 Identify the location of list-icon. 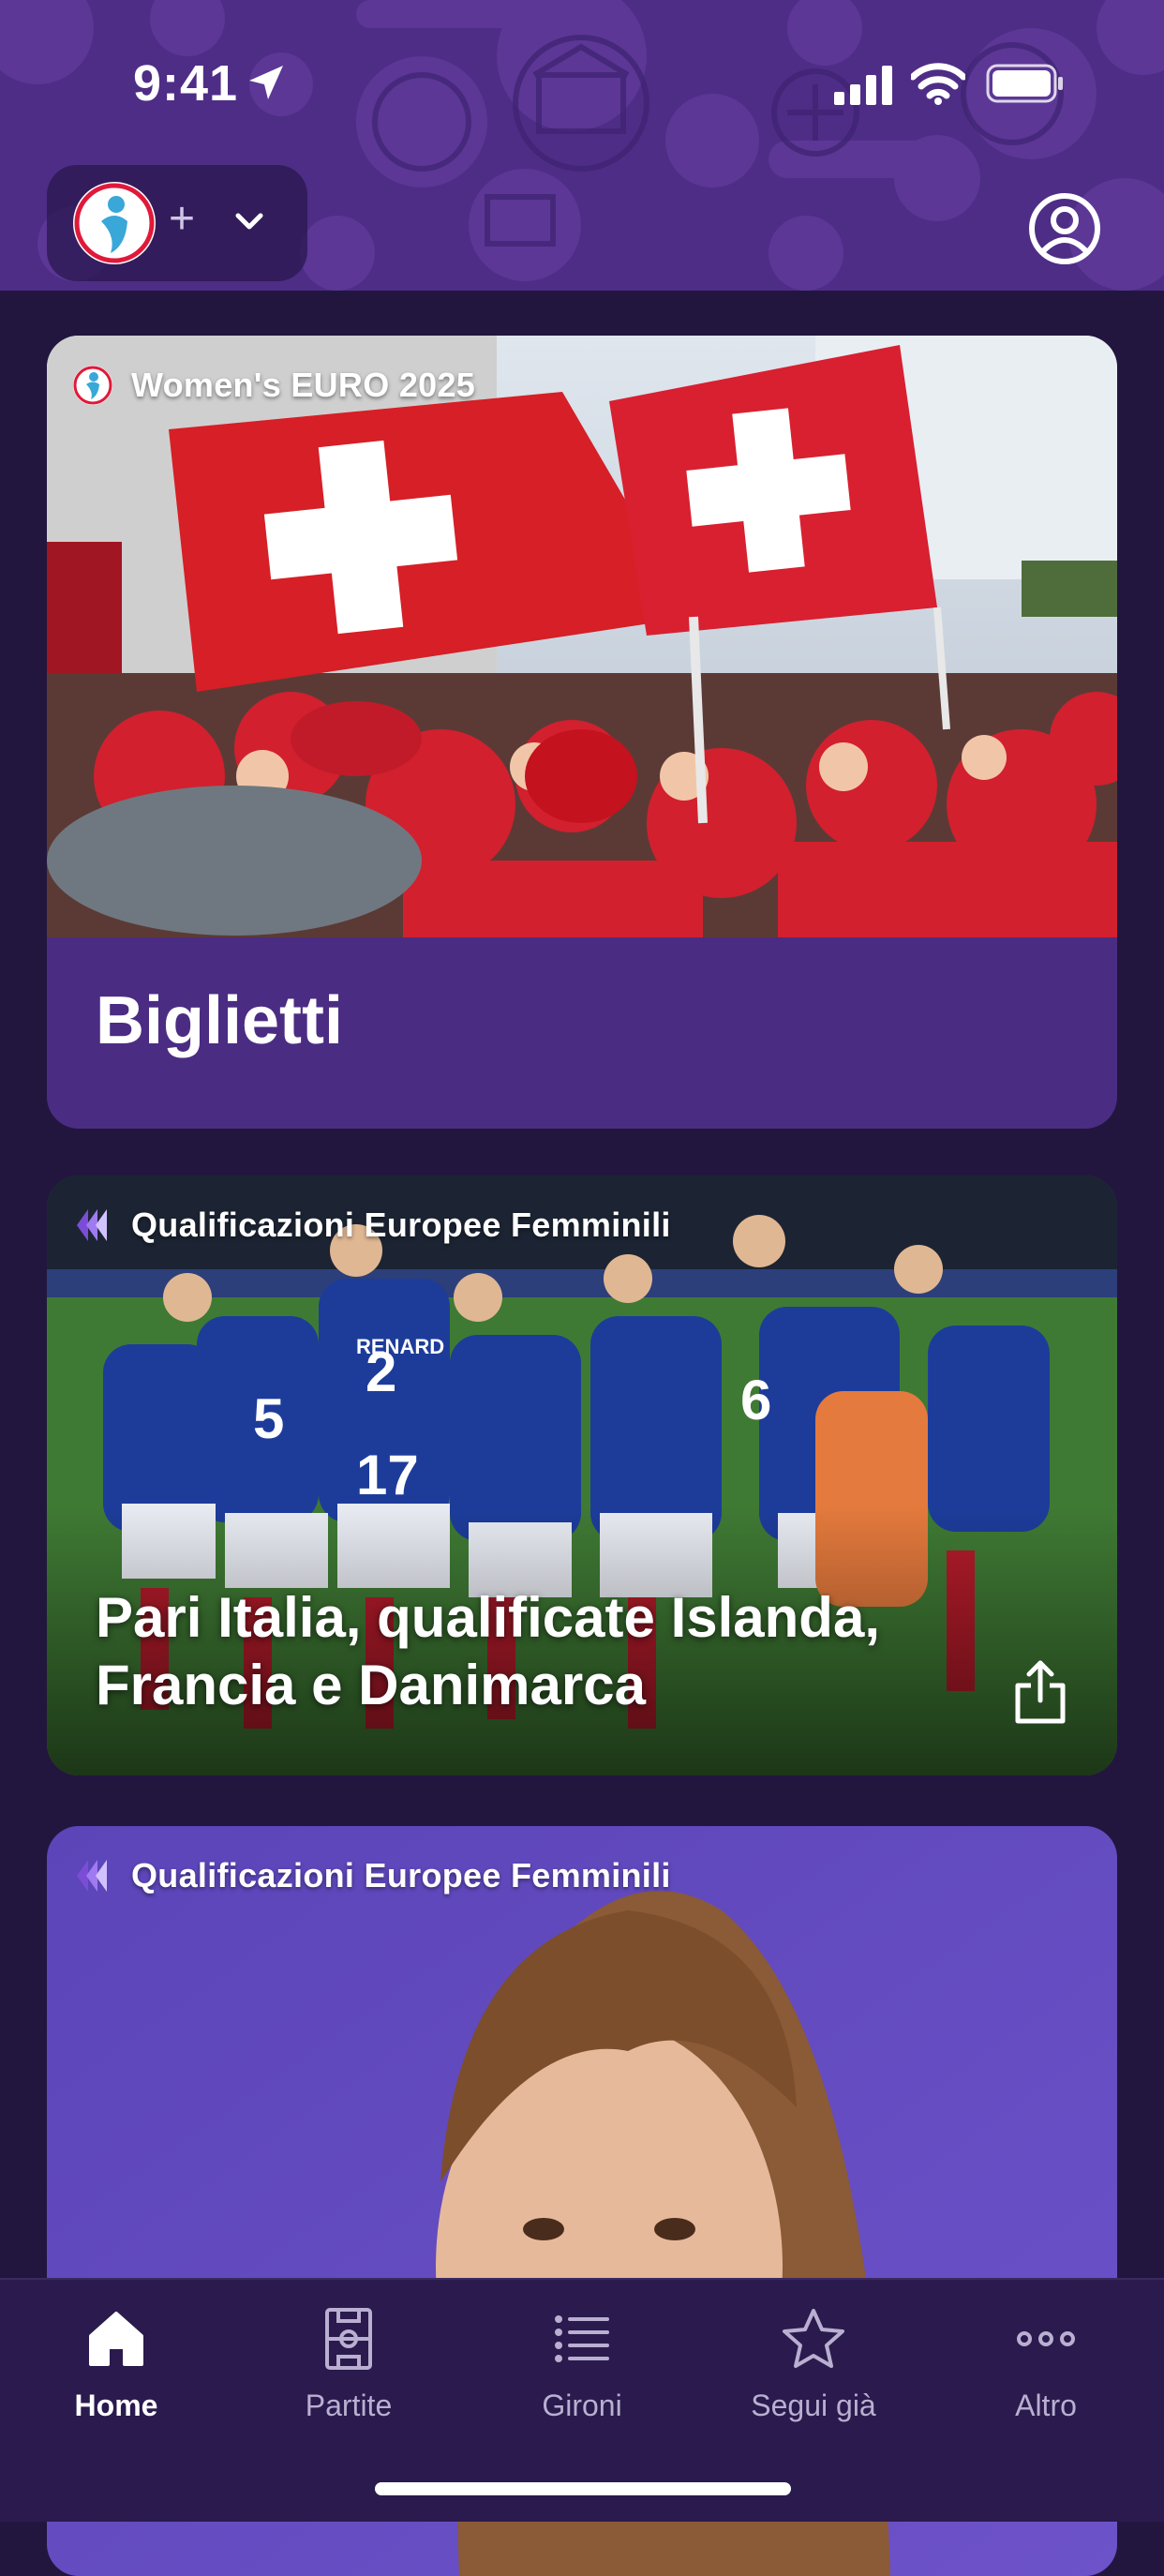
(582, 2339).